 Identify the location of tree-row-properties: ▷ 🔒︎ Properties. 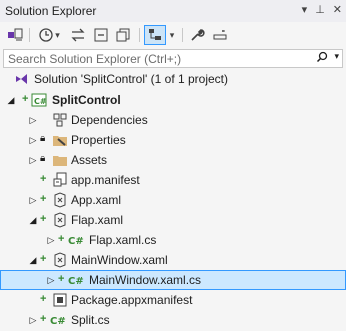
(173, 140).